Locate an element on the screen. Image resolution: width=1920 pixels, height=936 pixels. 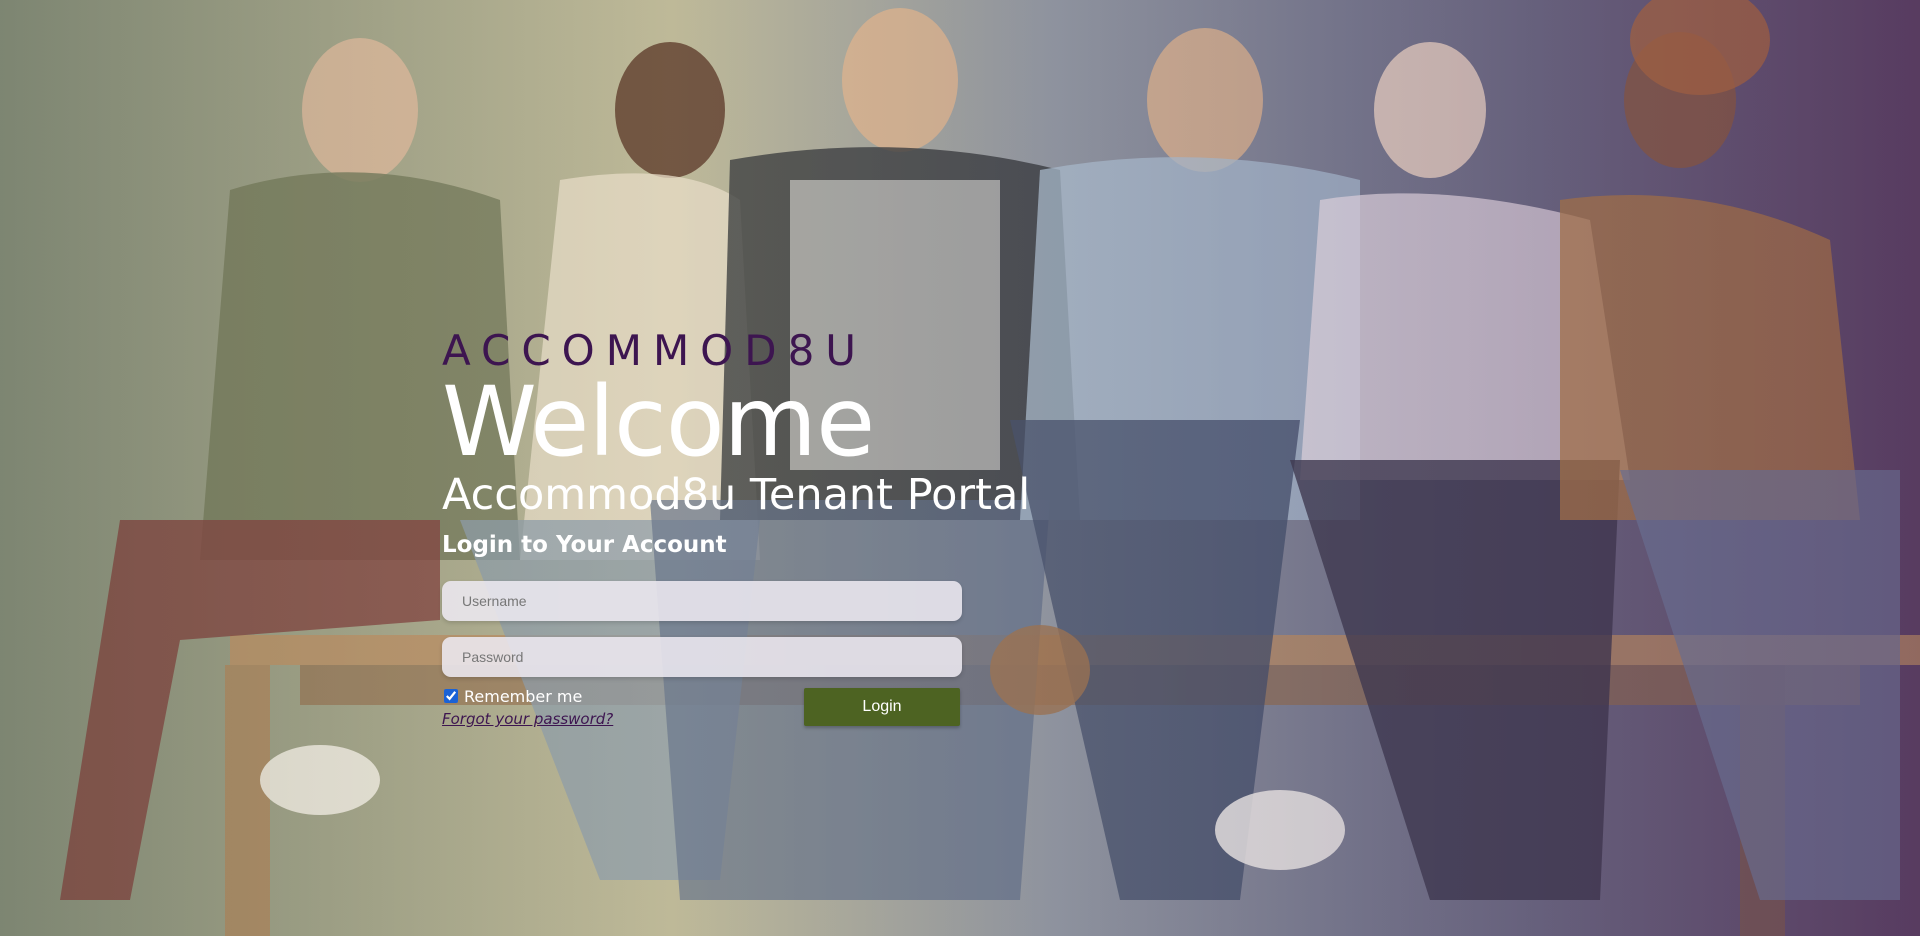
remember-me-row: Remember me is located at coordinates (513, 696).